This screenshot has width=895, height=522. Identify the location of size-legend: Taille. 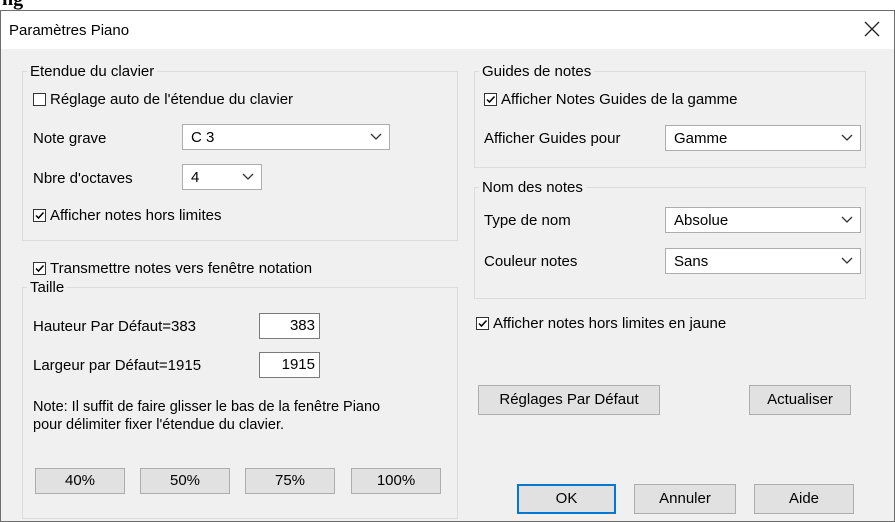
(47, 287).